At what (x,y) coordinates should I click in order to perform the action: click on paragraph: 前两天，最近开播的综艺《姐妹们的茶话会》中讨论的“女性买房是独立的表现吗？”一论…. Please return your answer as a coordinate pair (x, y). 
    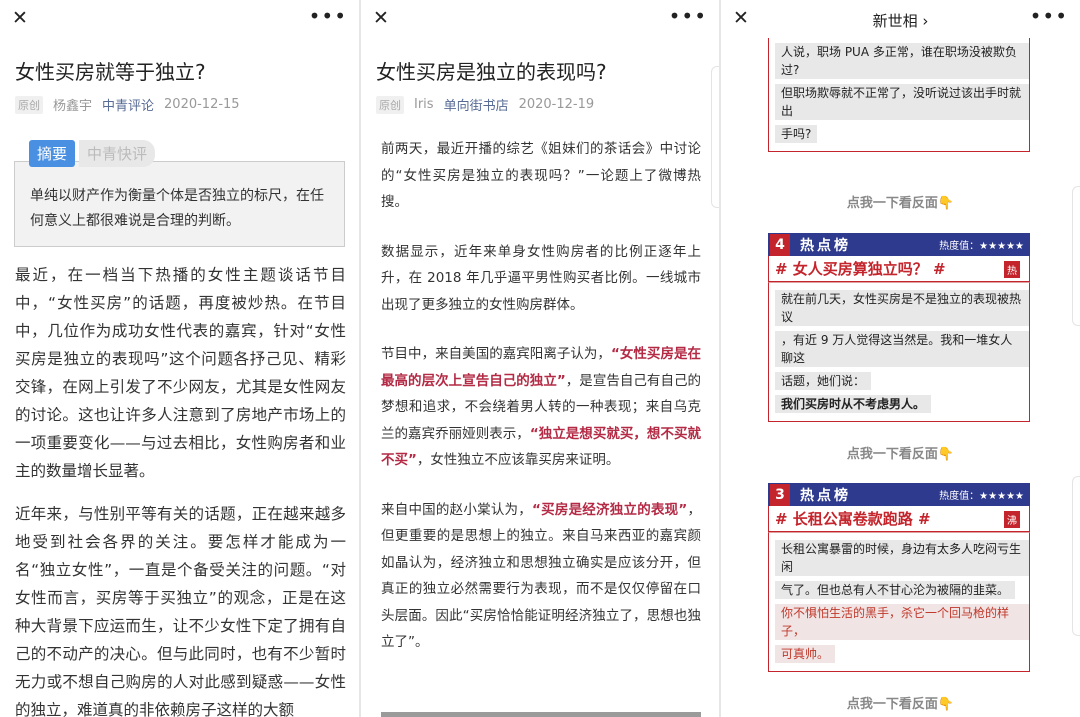
    Looking at the image, I should click on (541, 175).